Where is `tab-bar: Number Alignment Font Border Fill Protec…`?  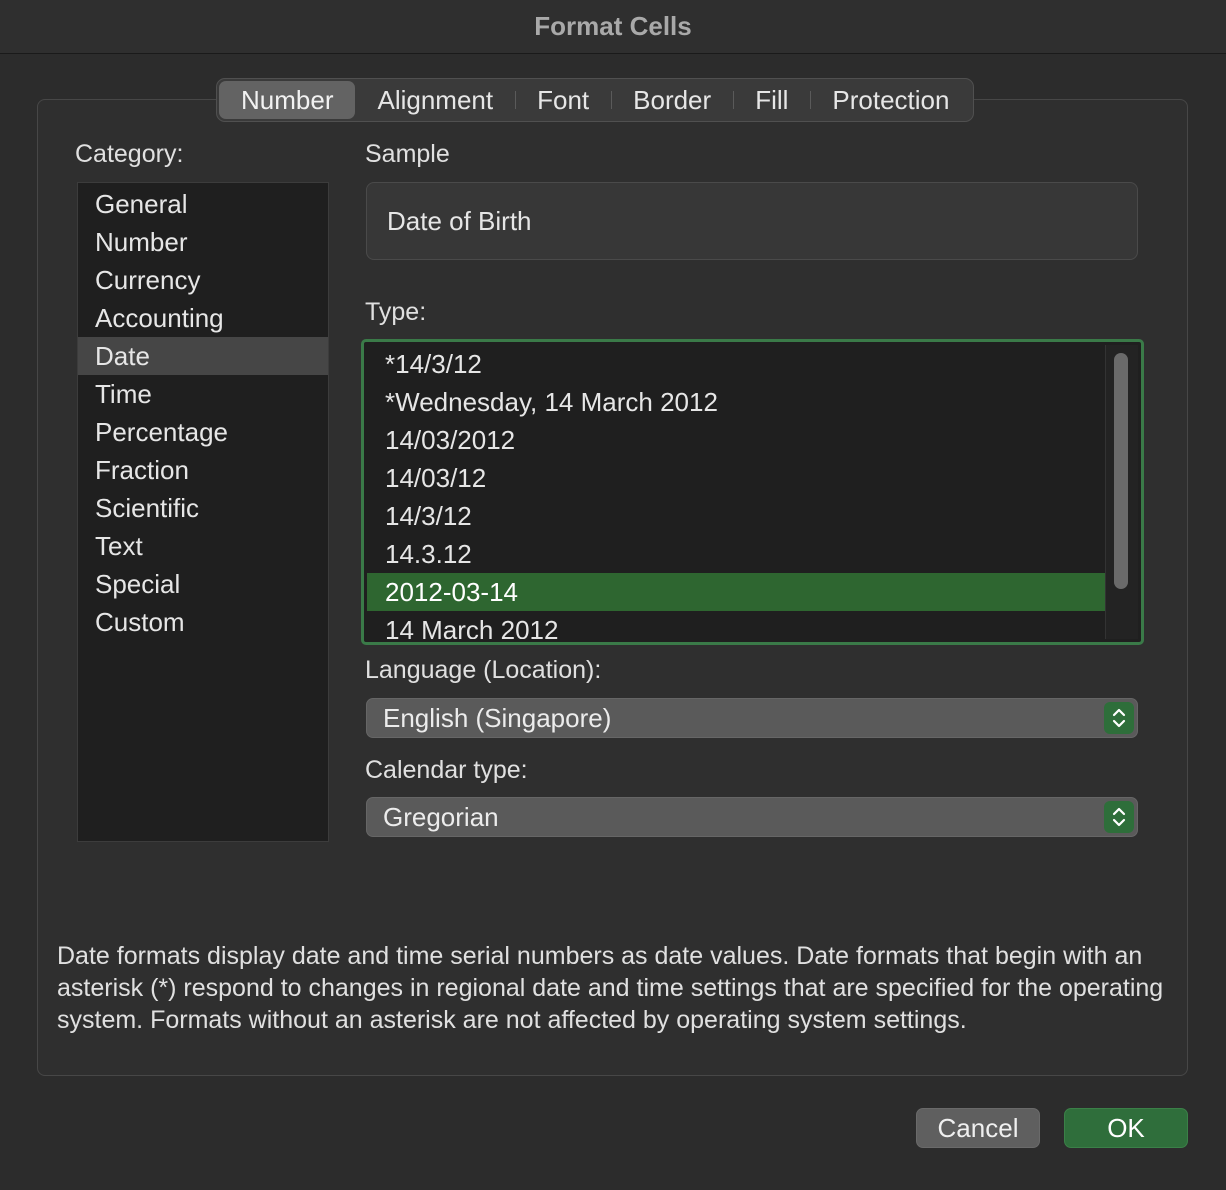
tab-bar: Number Alignment Font Border Fill Protec… is located at coordinates (595, 100).